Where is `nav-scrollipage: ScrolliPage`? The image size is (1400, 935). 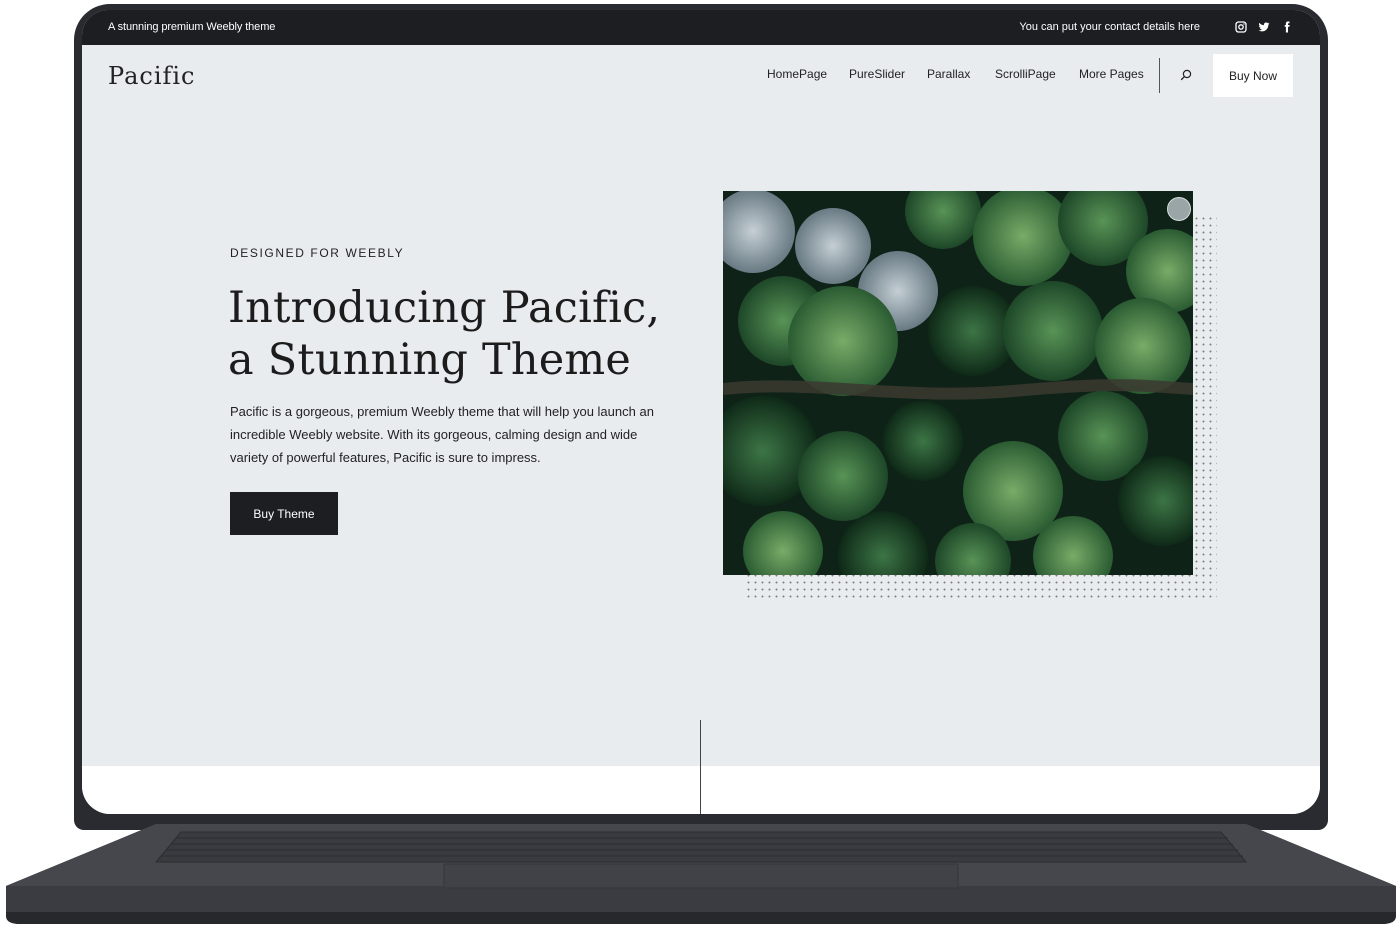
nav-scrollipage: ScrolliPage is located at coordinates (1025, 74).